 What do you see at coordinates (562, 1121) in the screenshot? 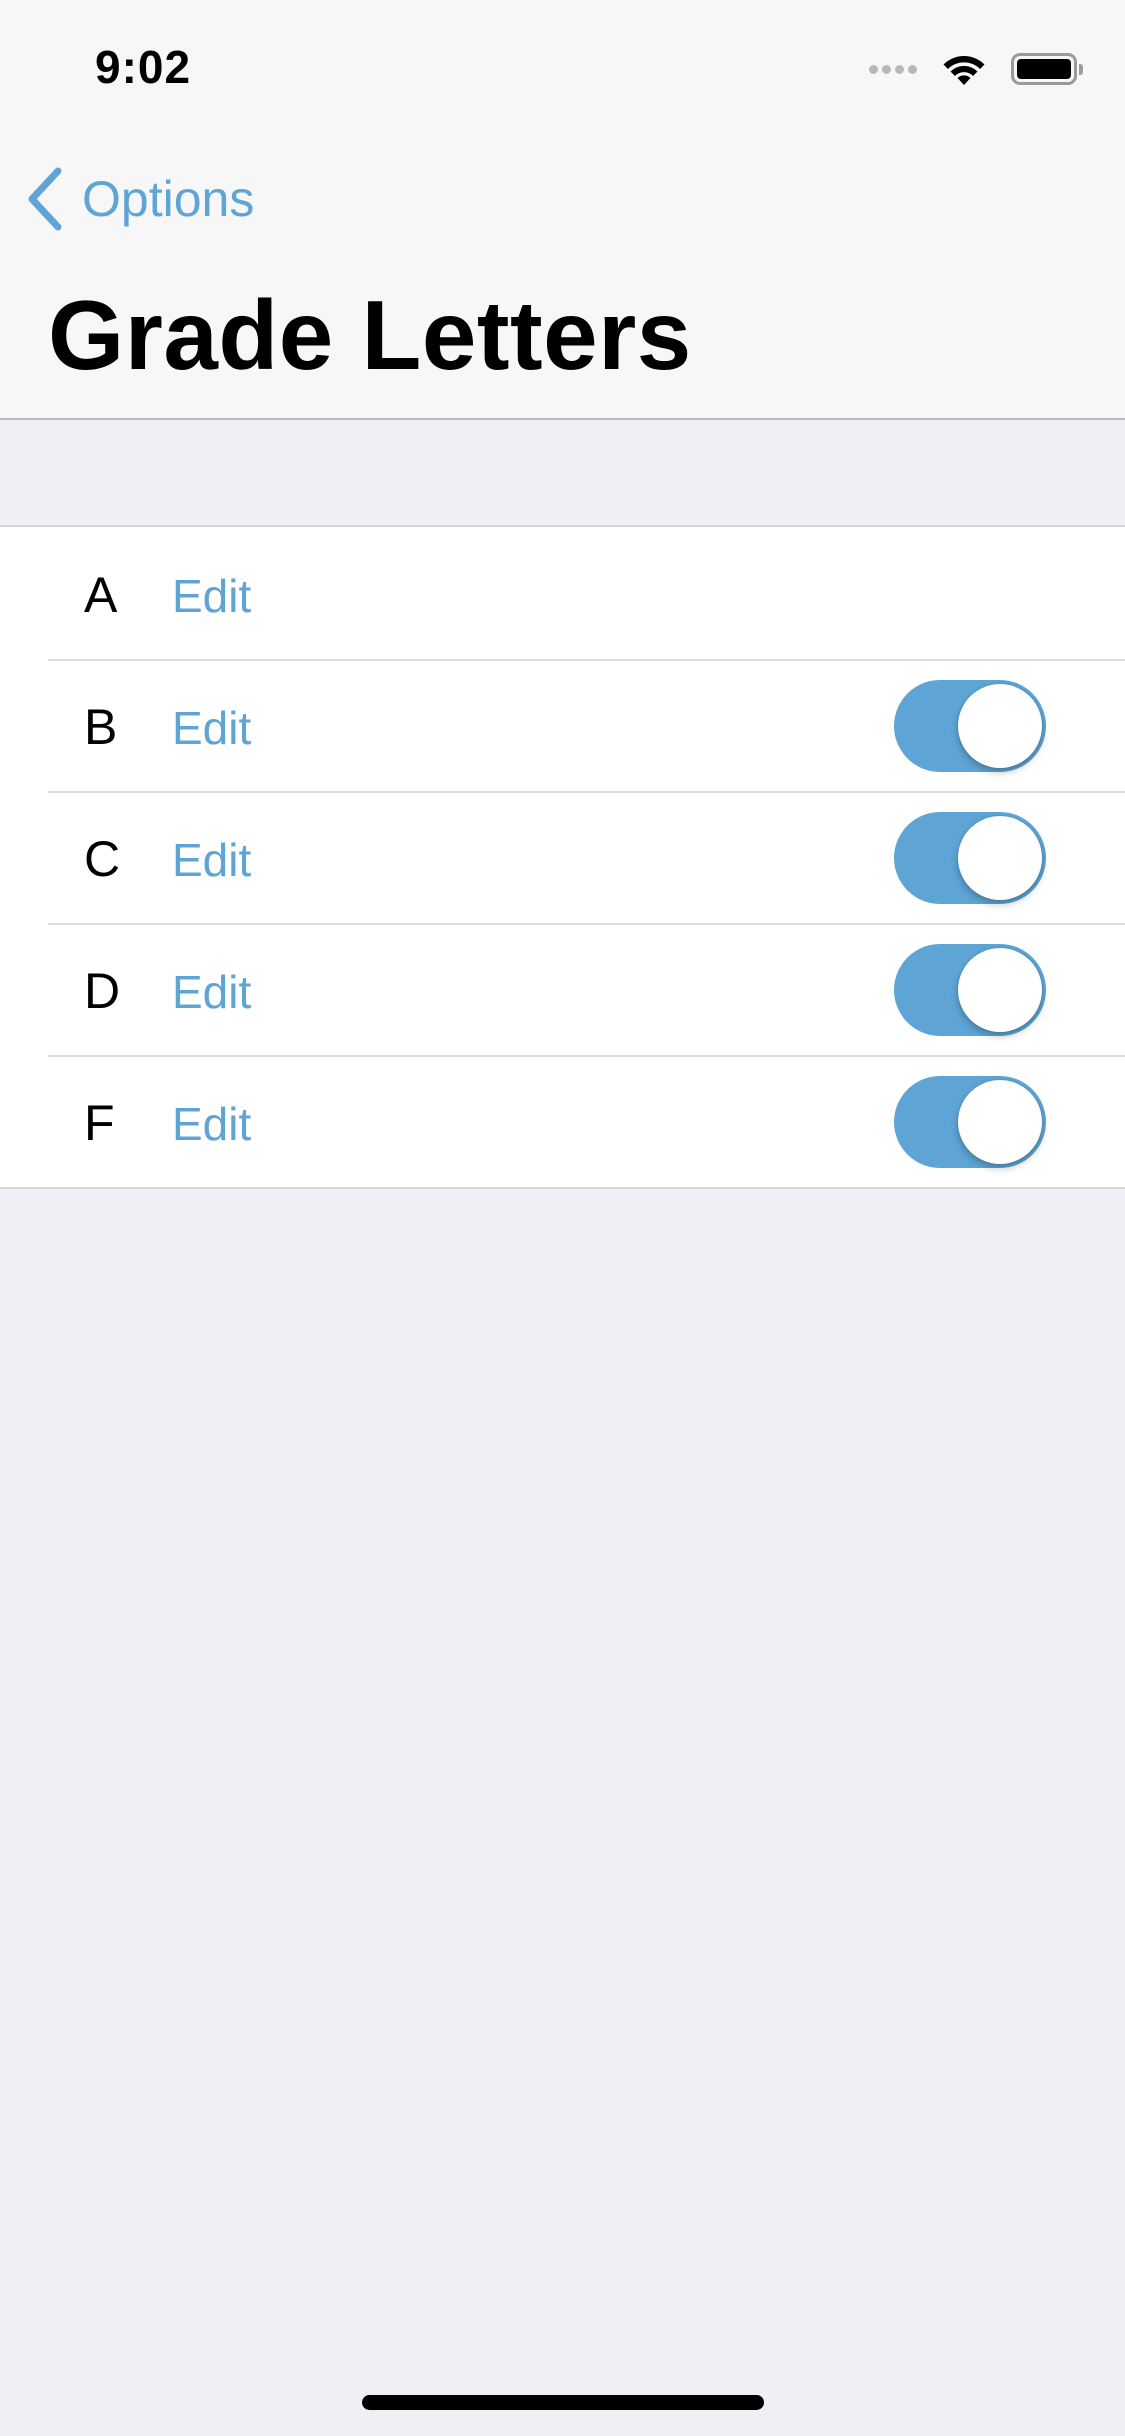
I see `grade-row-f: F Edit` at bounding box center [562, 1121].